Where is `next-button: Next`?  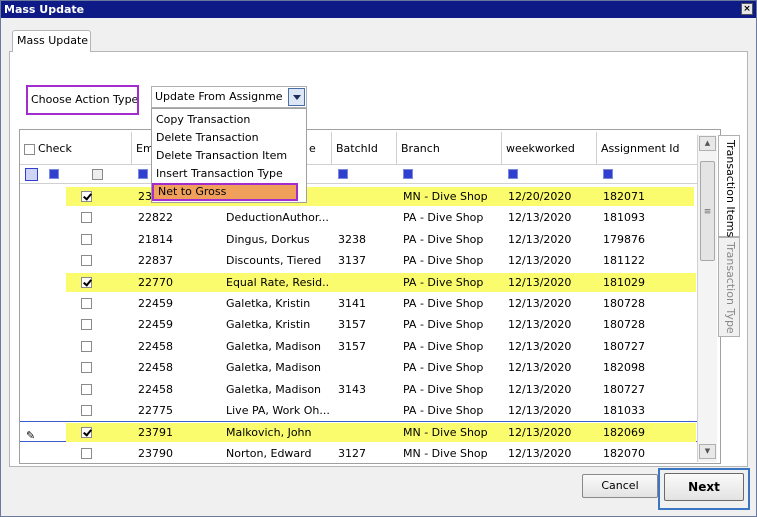
next-button: Next is located at coordinates (704, 487).